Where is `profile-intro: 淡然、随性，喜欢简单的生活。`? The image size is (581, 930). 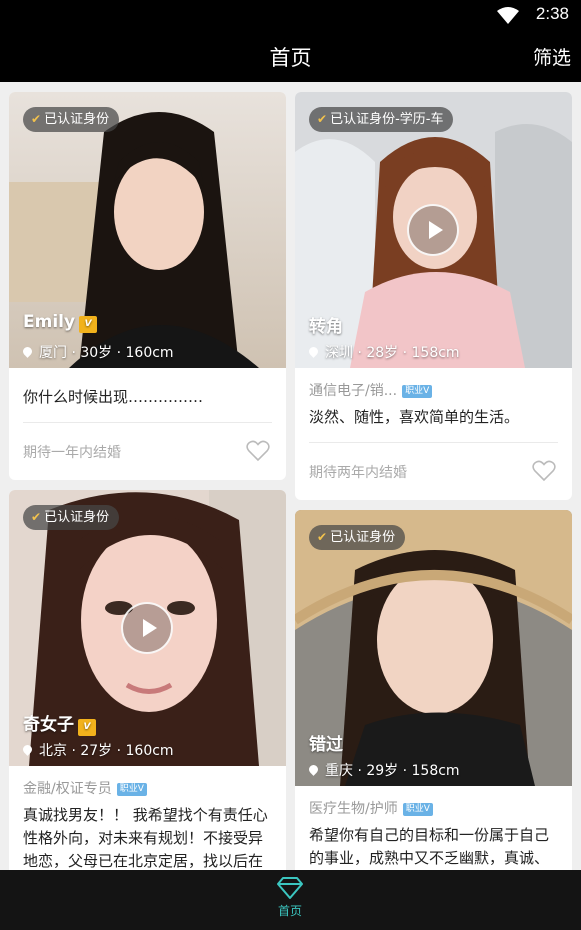
profile-intro: 淡然、随性，喜欢简单的生活。 is located at coordinates (414, 417).